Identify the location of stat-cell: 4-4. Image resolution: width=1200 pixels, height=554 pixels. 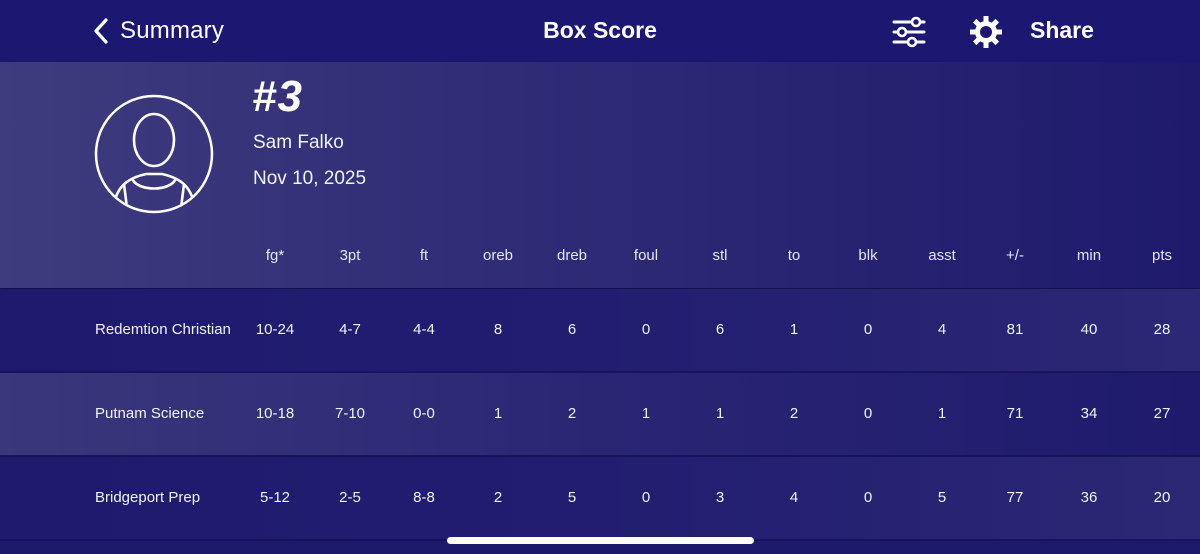
(424, 329).